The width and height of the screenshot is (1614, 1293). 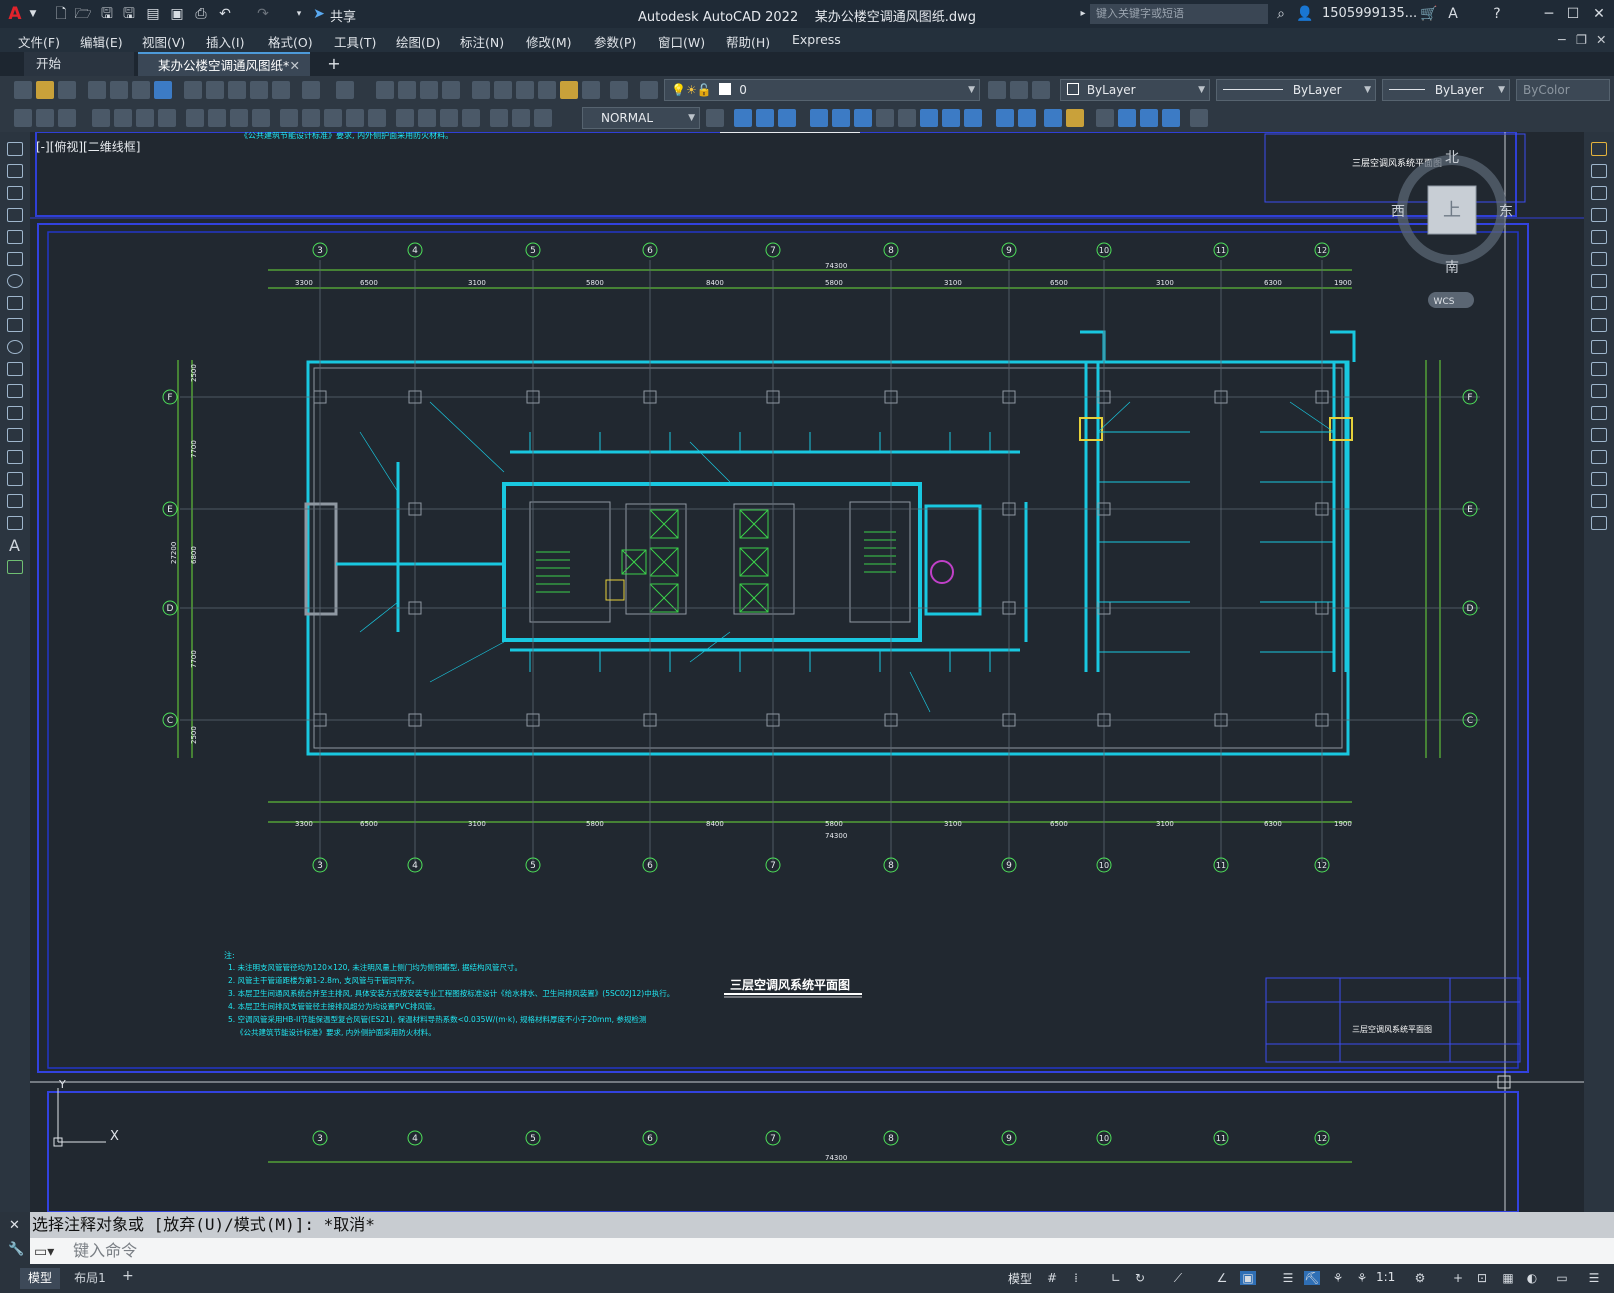 What do you see at coordinates (418, 41) in the screenshot?
I see `menu-draw: 绘图(D)` at bounding box center [418, 41].